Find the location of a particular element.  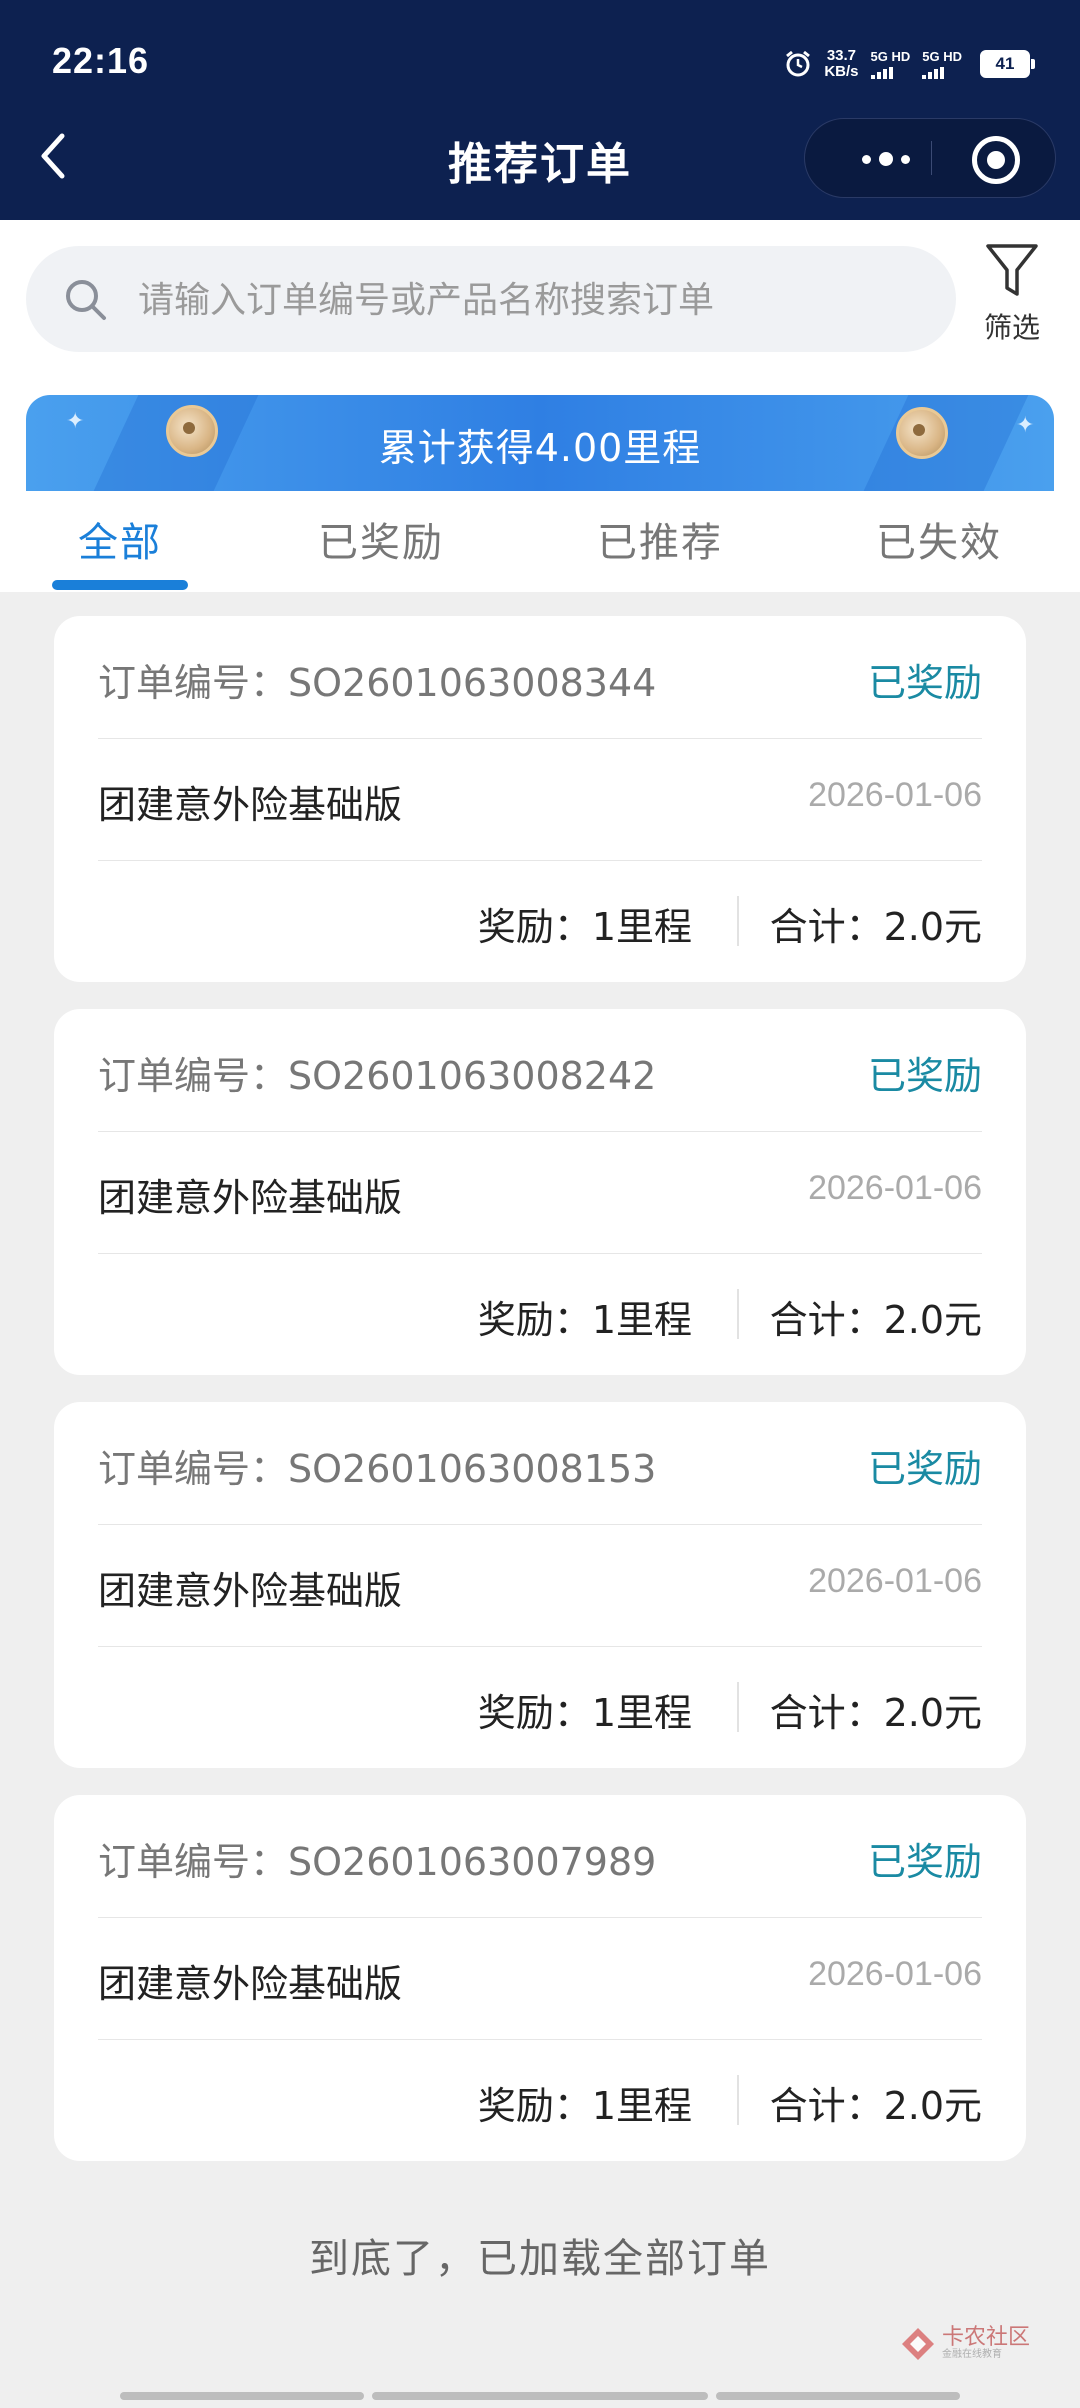

tab-expired: 已失效 is located at coordinates (939, 539).